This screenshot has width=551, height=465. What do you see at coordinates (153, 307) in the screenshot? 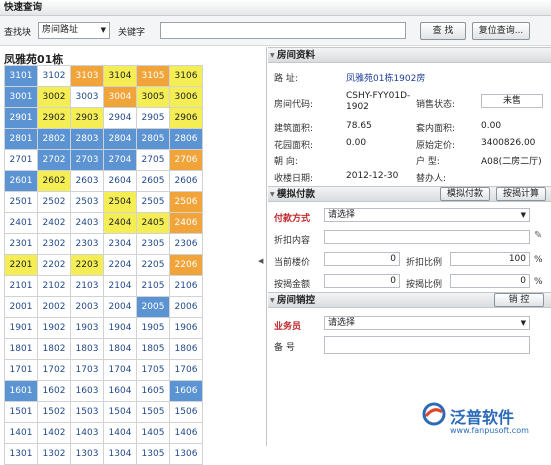
I see `room-cell: 2005` at bounding box center [153, 307].